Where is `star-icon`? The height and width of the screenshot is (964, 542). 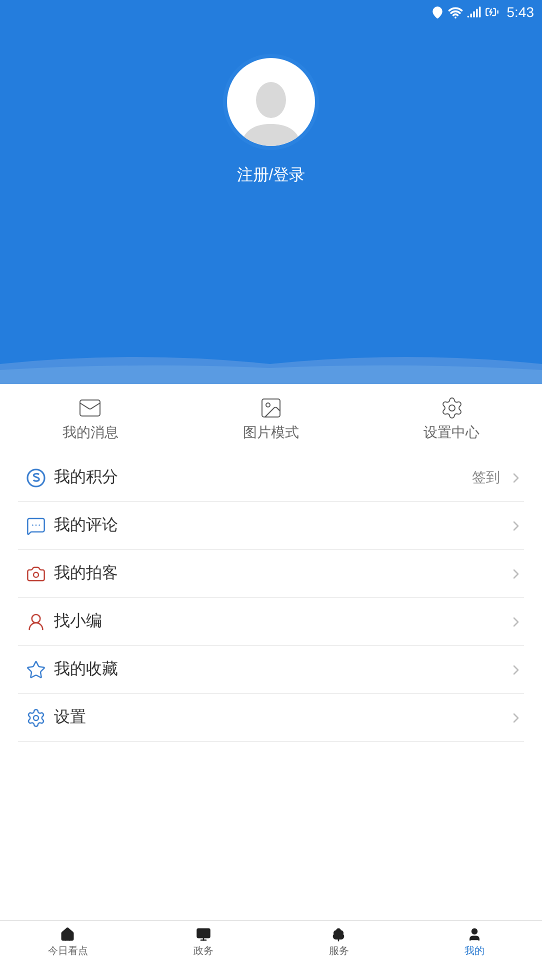 star-icon is located at coordinates (36, 670).